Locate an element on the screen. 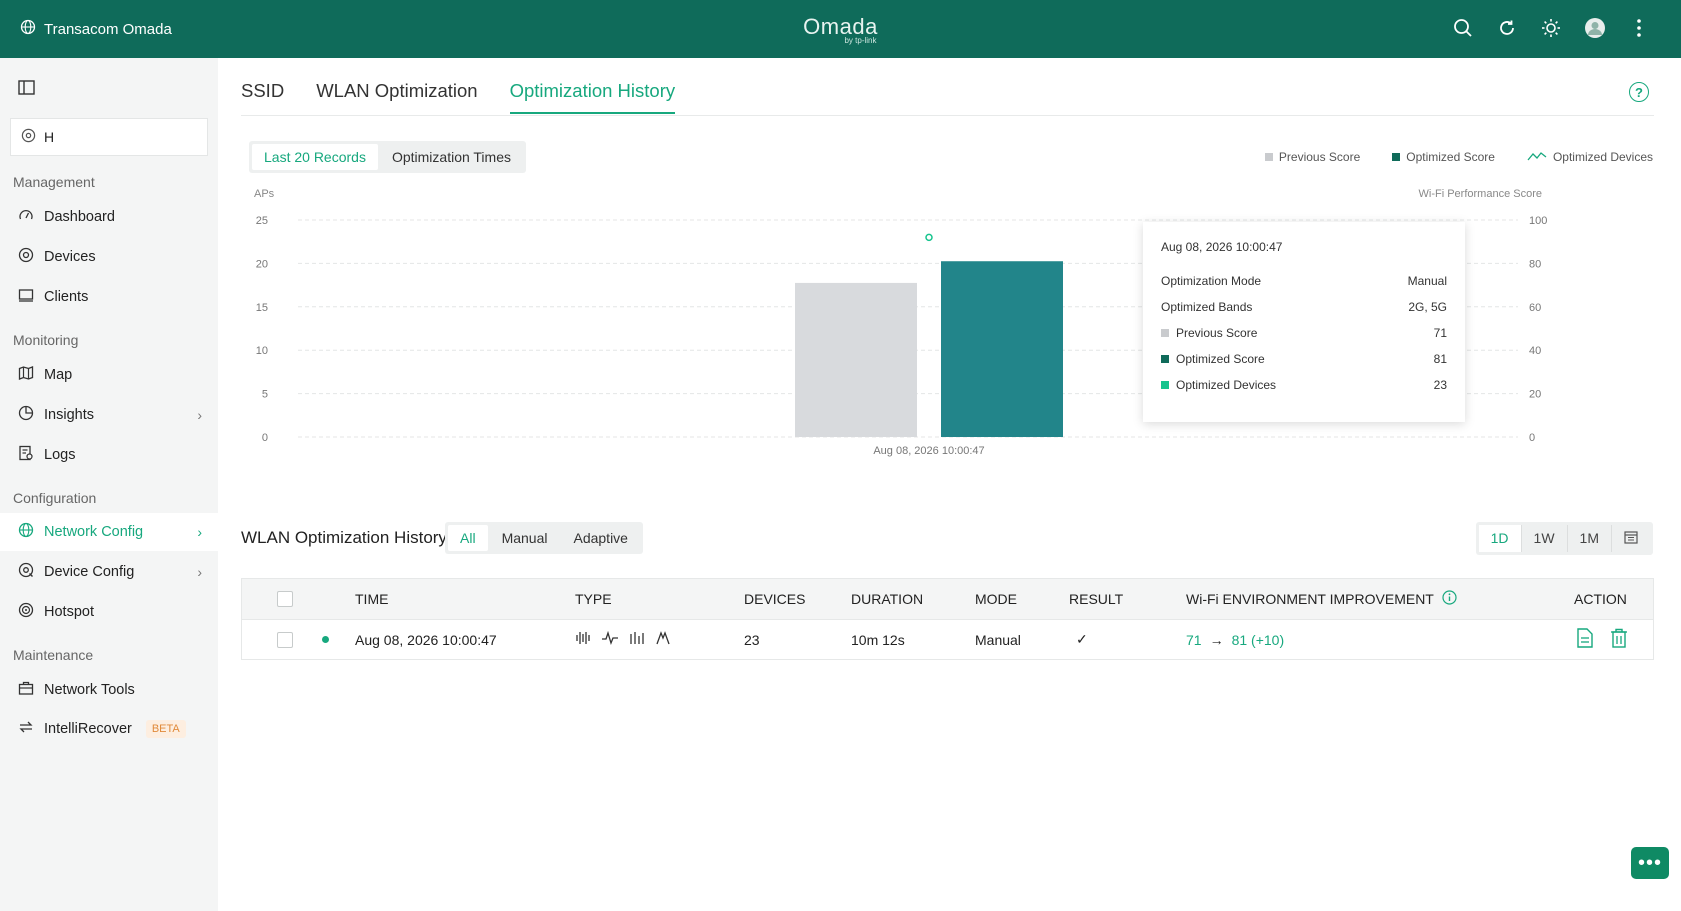 The height and width of the screenshot is (911, 1681). range-1m: 1M is located at coordinates (1590, 538).